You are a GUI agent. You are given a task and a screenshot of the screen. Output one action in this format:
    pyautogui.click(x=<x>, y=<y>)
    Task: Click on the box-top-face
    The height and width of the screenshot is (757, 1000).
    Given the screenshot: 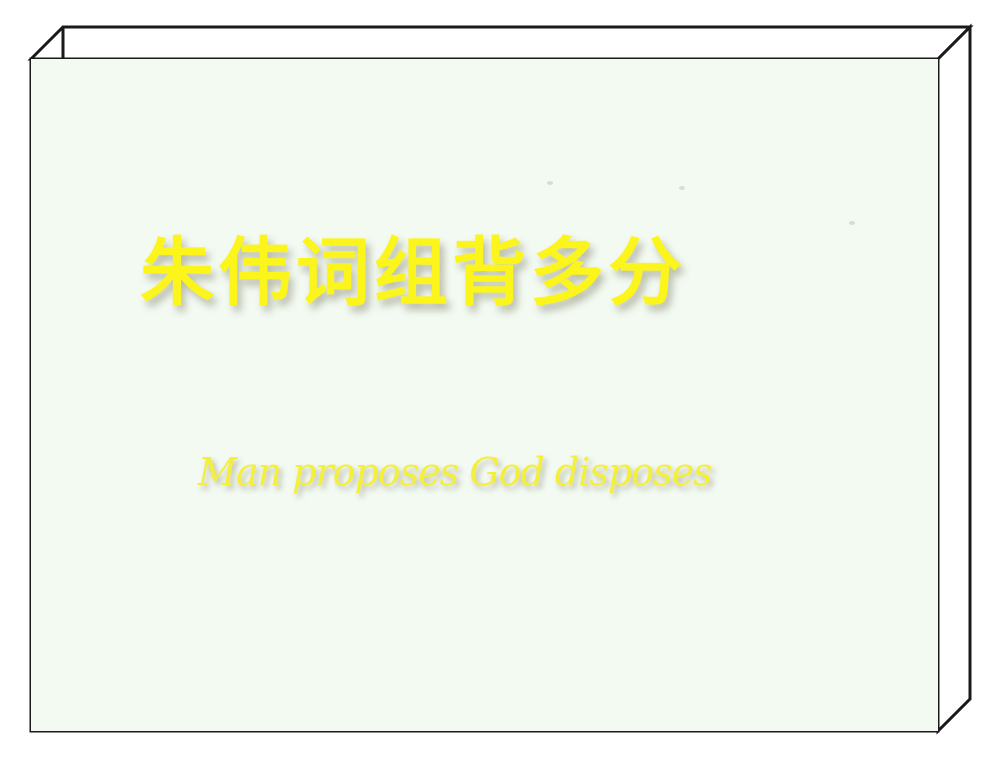 What is the action you would take?
    pyautogui.click(x=500, y=43)
    